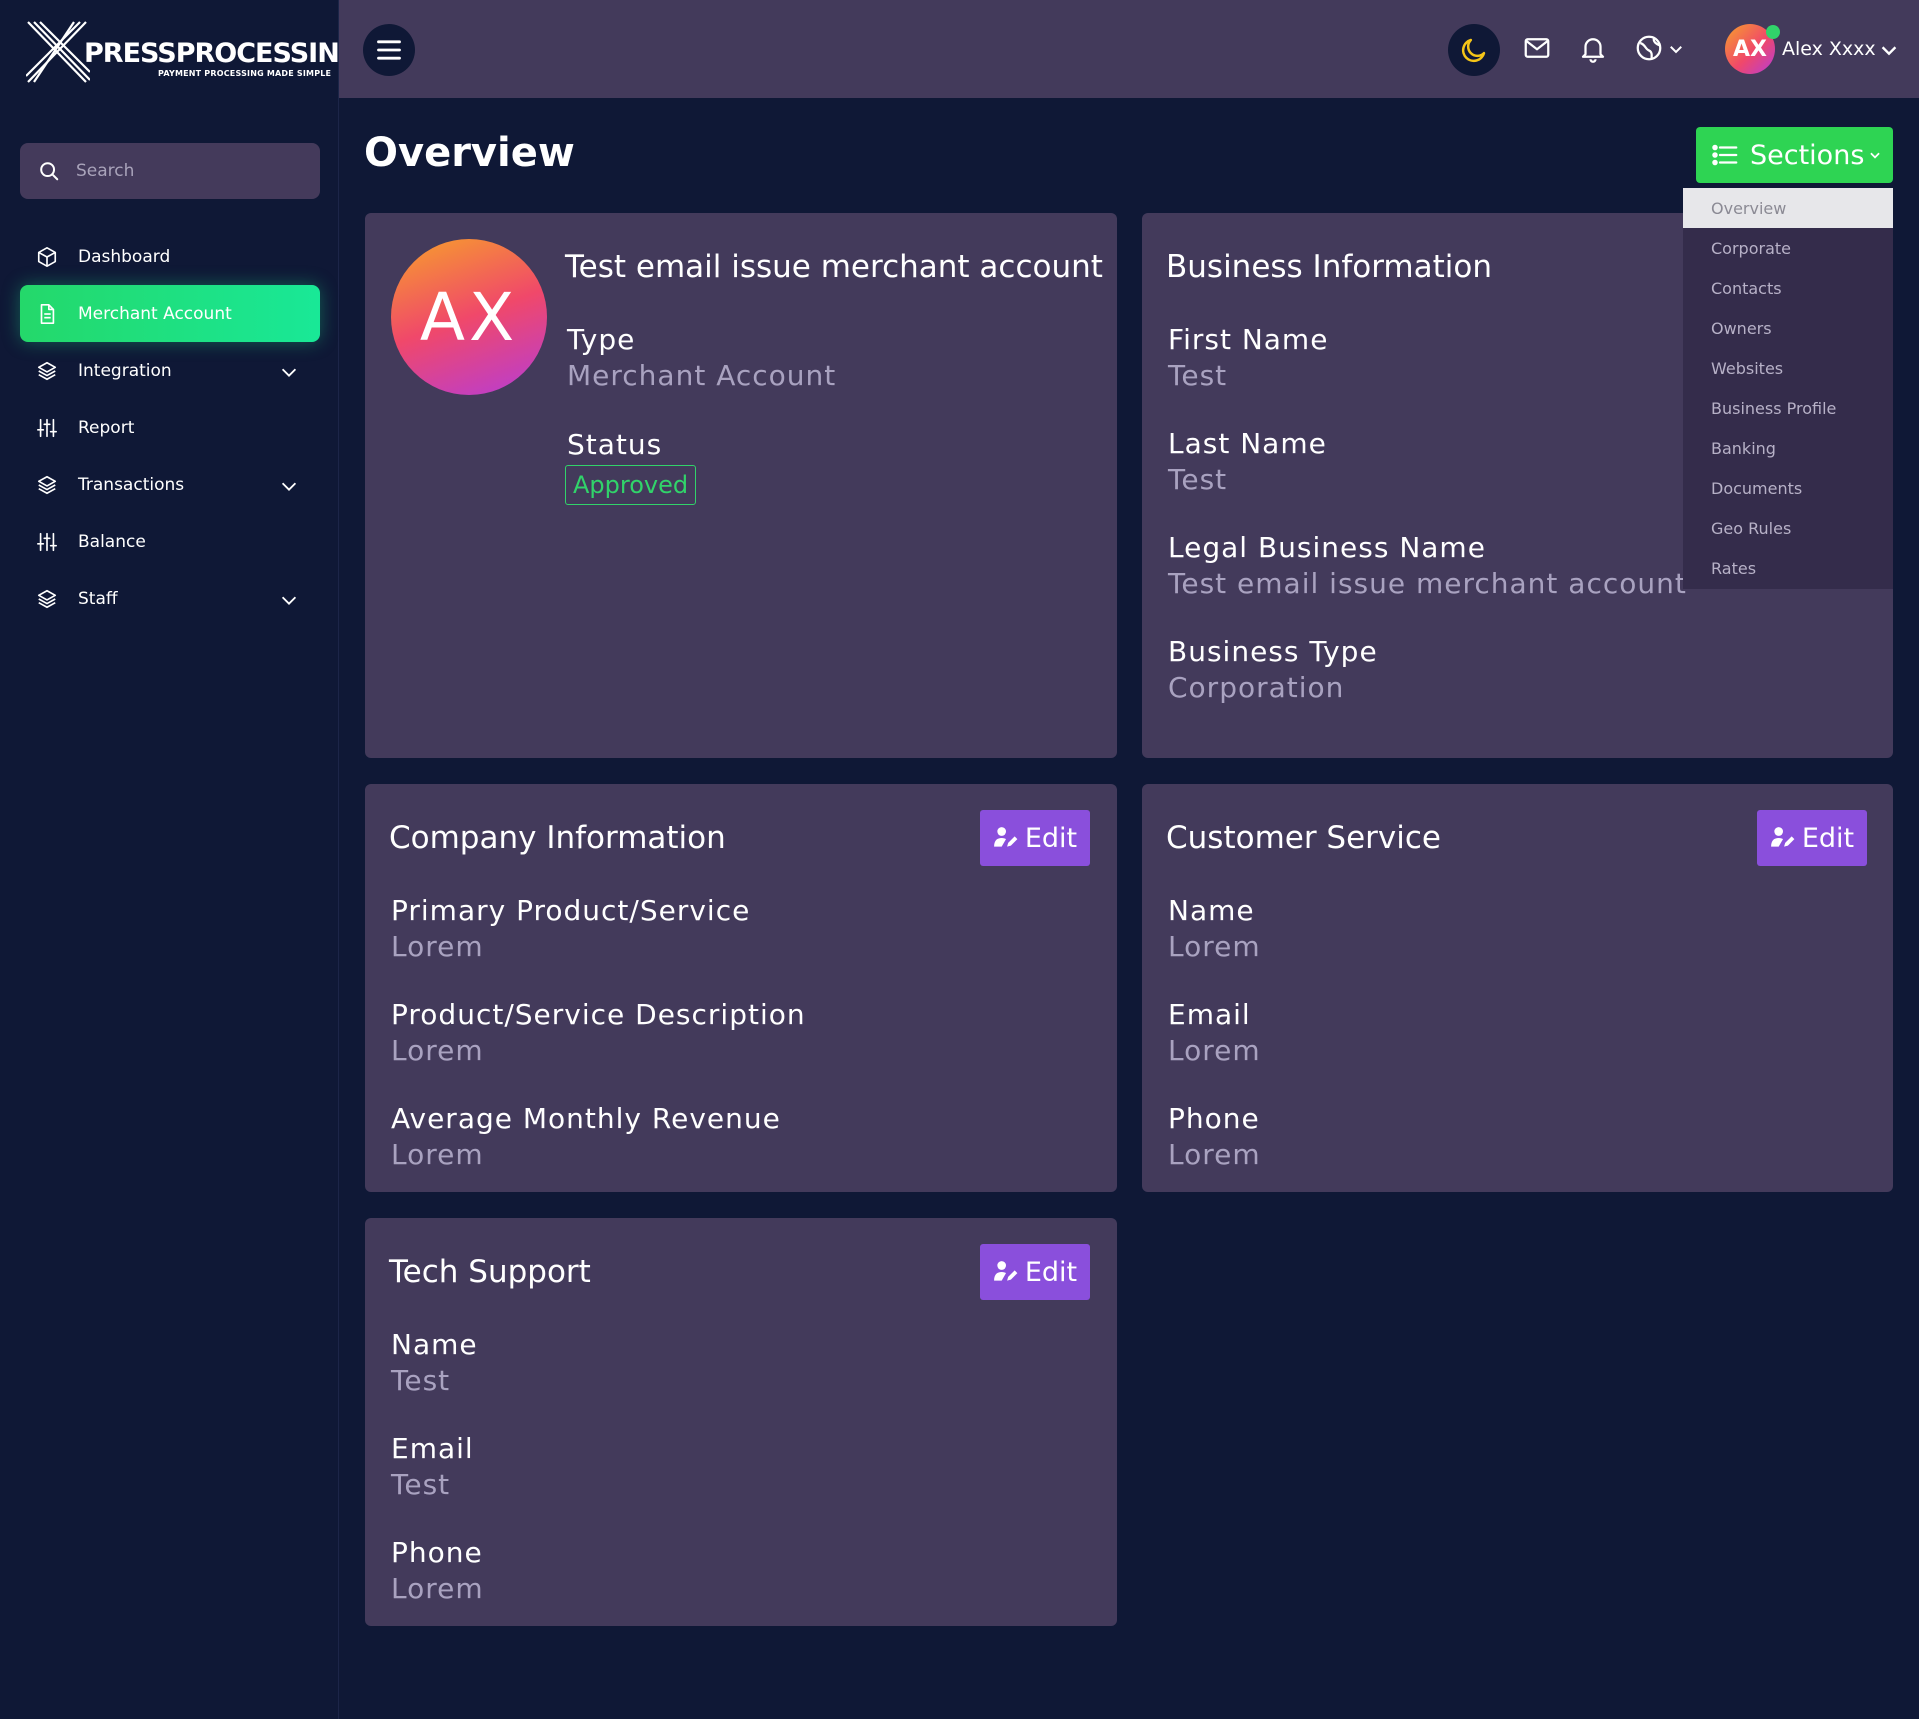 The height and width of the screenshot is (1719, 1919). I want to click on user-name: Alex Xxxx, so click(1829, 49).